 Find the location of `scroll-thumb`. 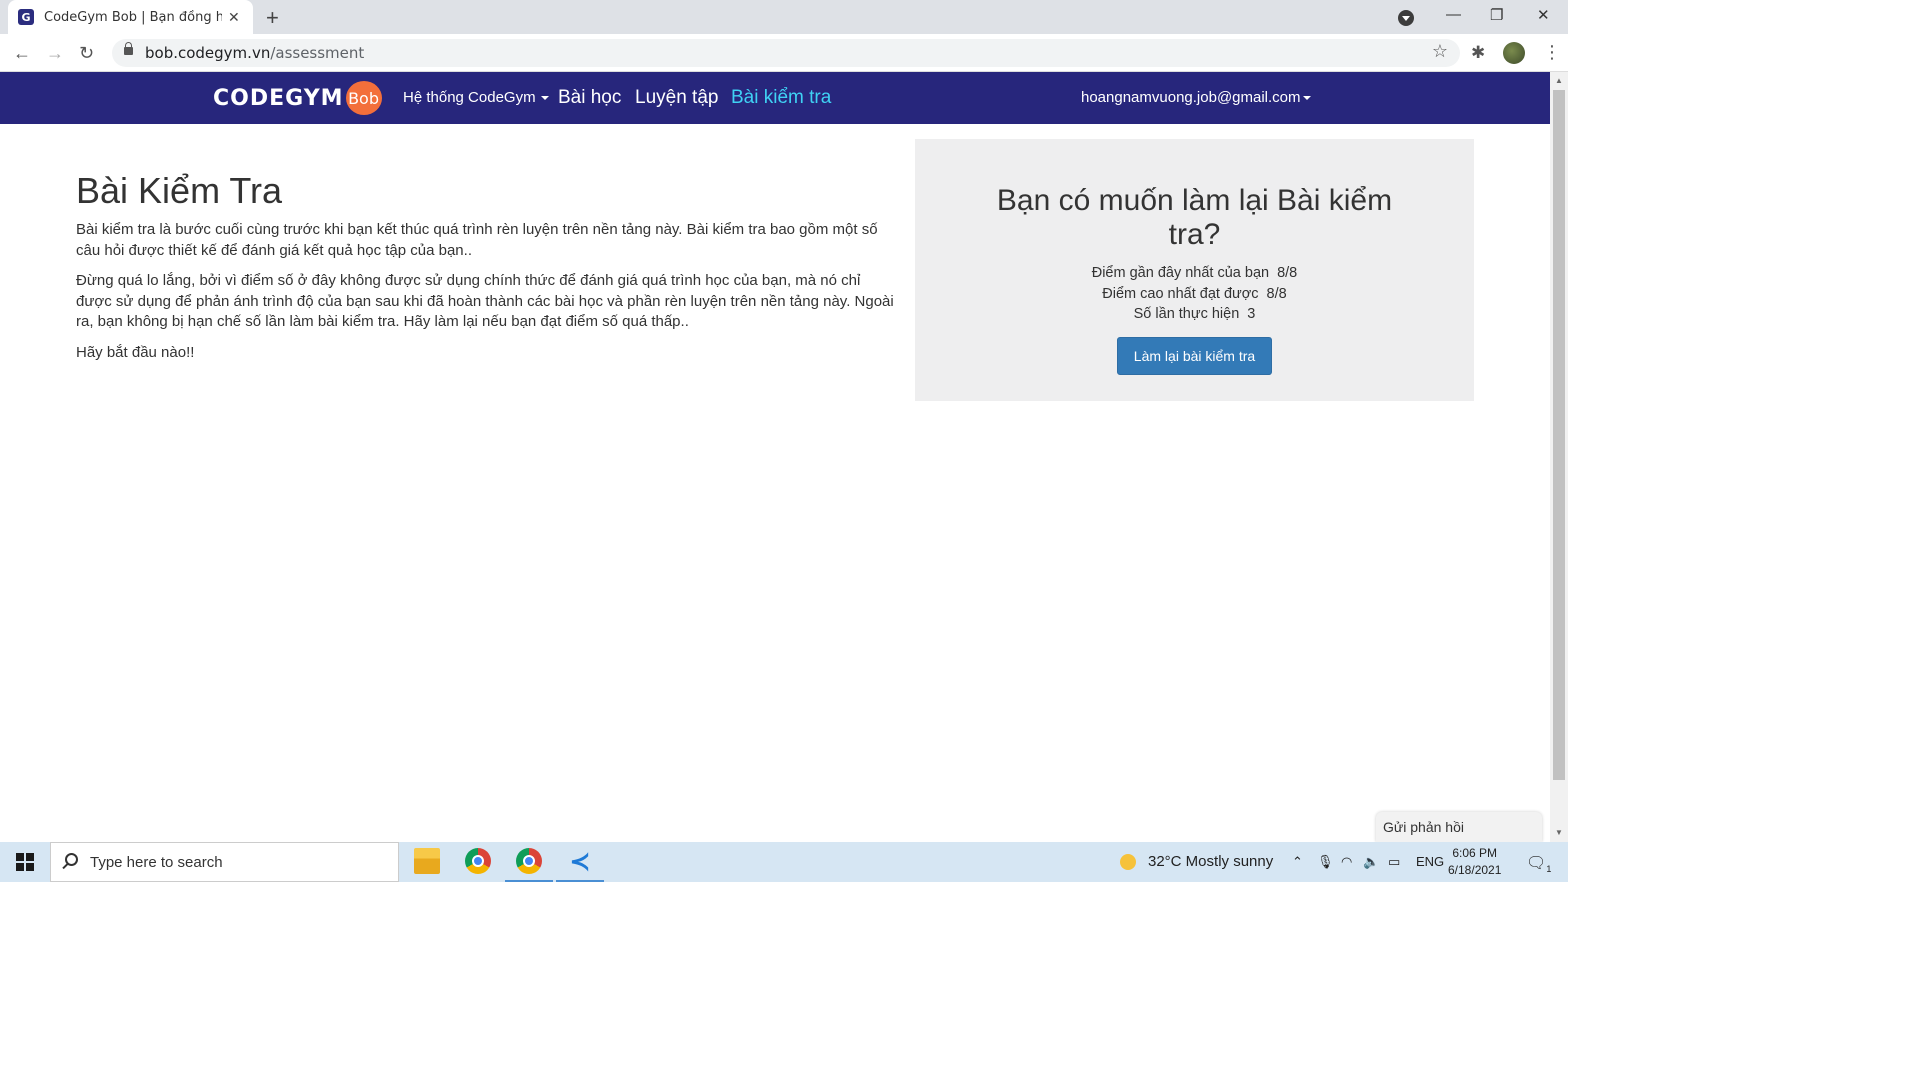

scroll-thumb is located at coordinates (1559, 435).